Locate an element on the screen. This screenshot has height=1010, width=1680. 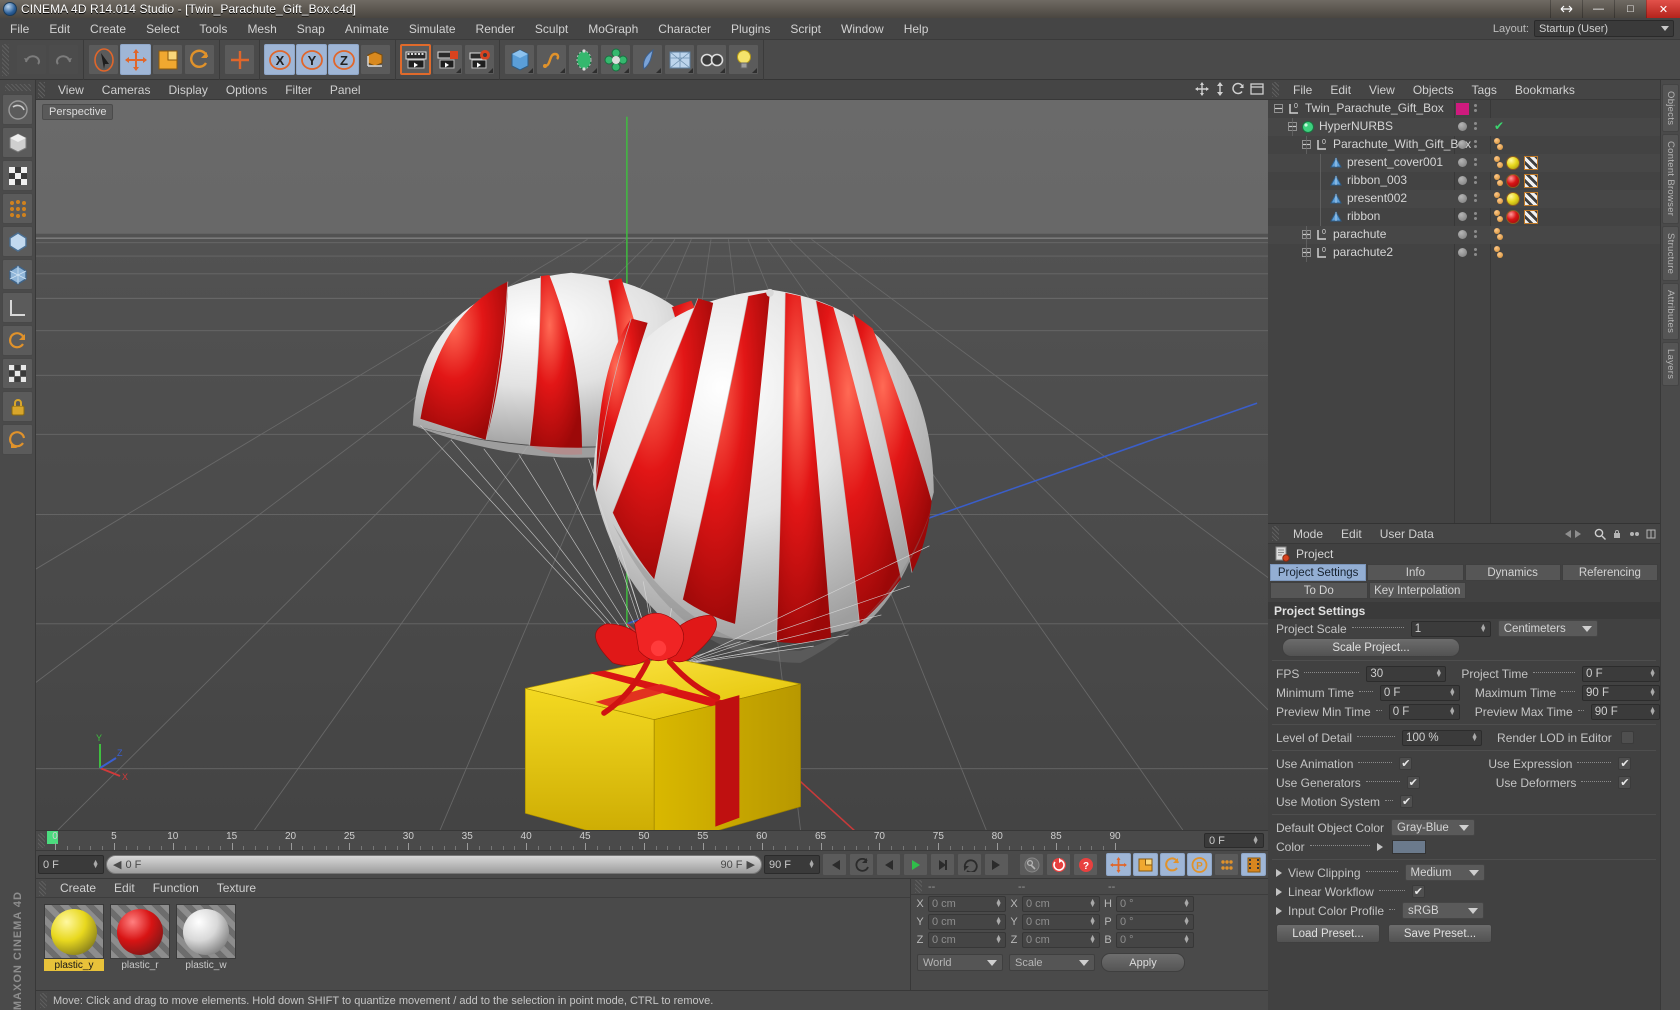
render-lod-checkbox is located at coordinates (1627, 737).